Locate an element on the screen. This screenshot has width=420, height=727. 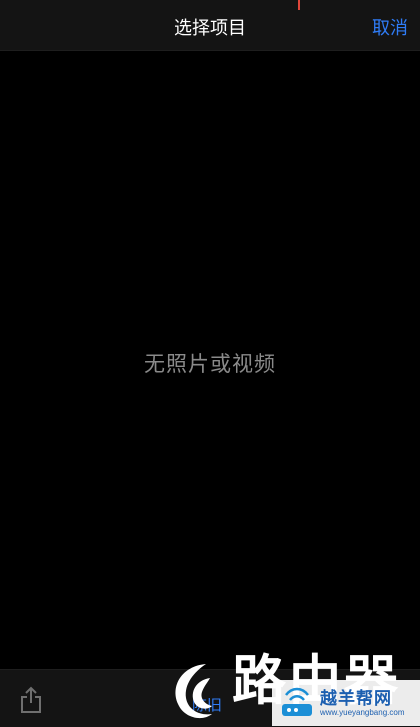
router-icon is located at coordinates (297, 701).